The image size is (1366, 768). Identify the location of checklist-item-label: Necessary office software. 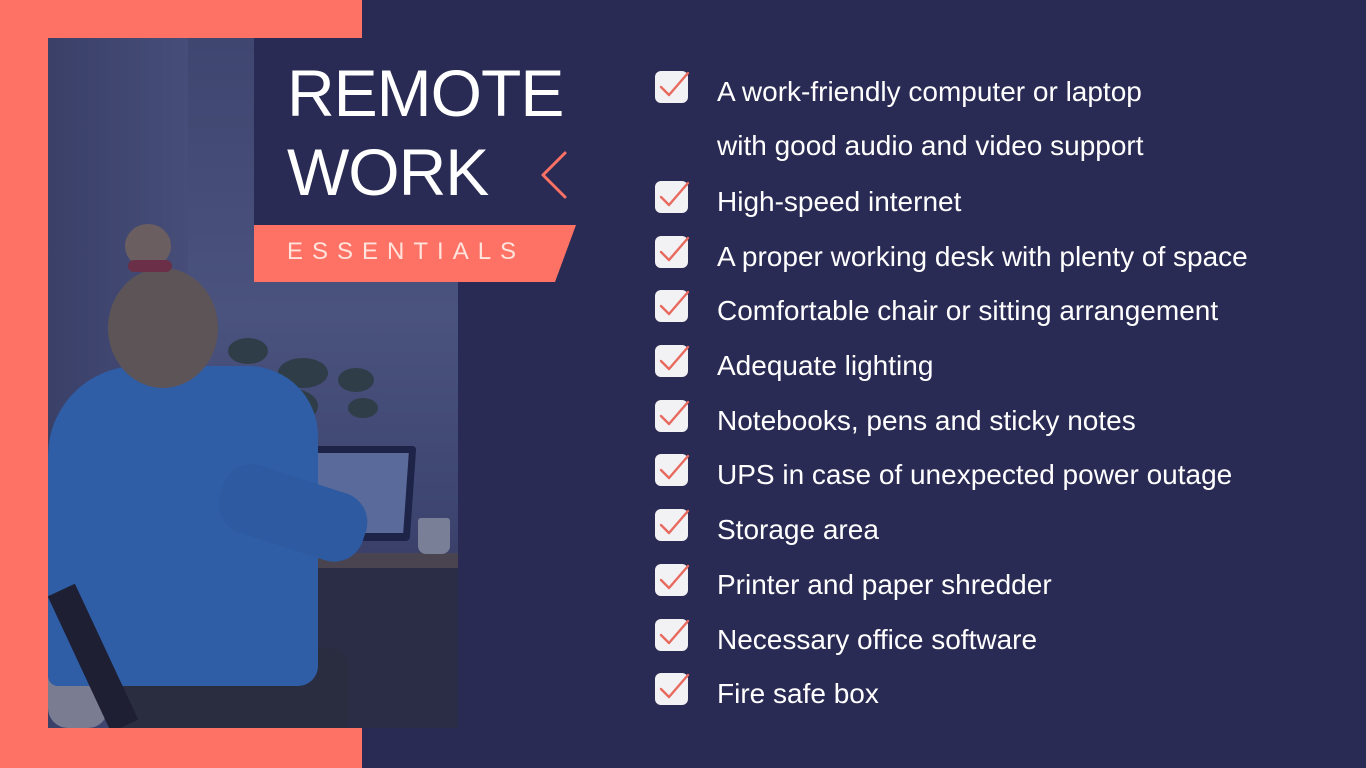
(877, 640).